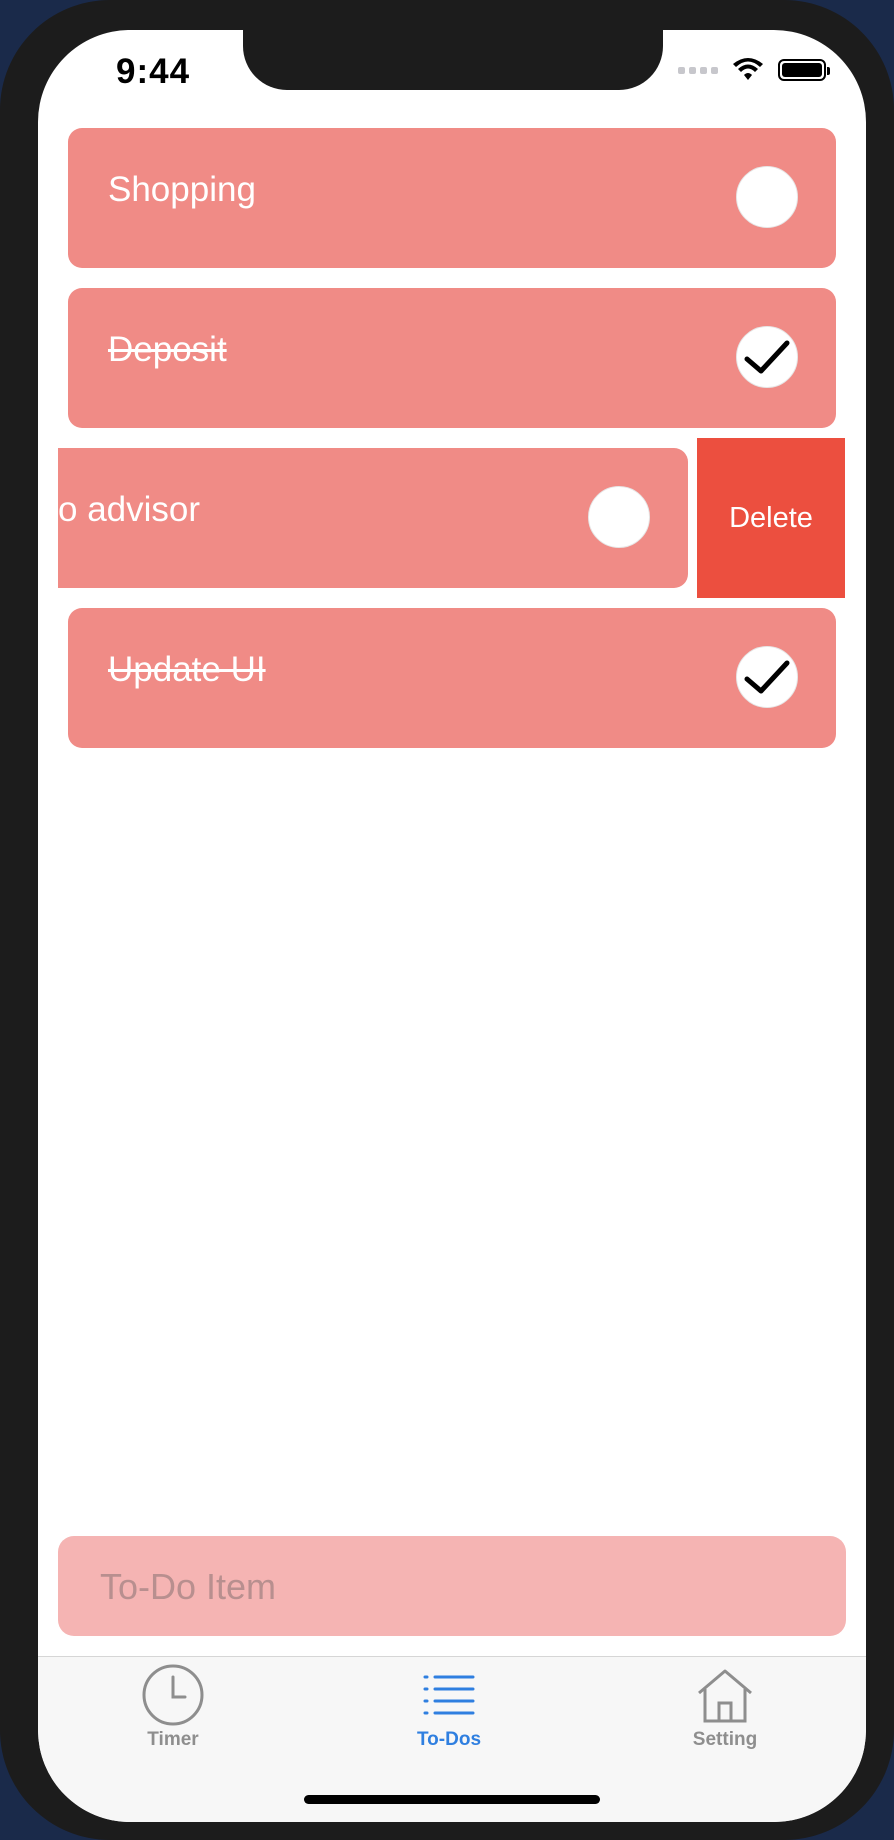 The image size is (894, 1840). What do you see at coordinates (725, 1696) in the screenshot?
I see `house-icon` at bounding box center [725, 1696].